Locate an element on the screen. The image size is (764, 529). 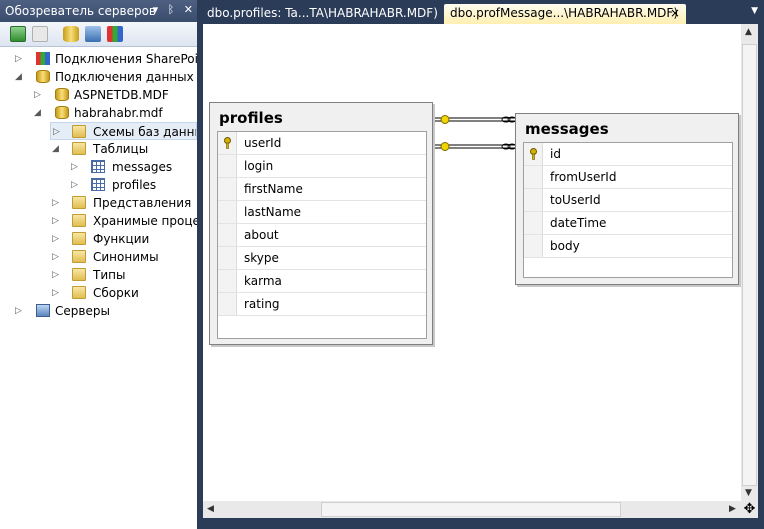
column-row: about is located at coordinates (322, 235).